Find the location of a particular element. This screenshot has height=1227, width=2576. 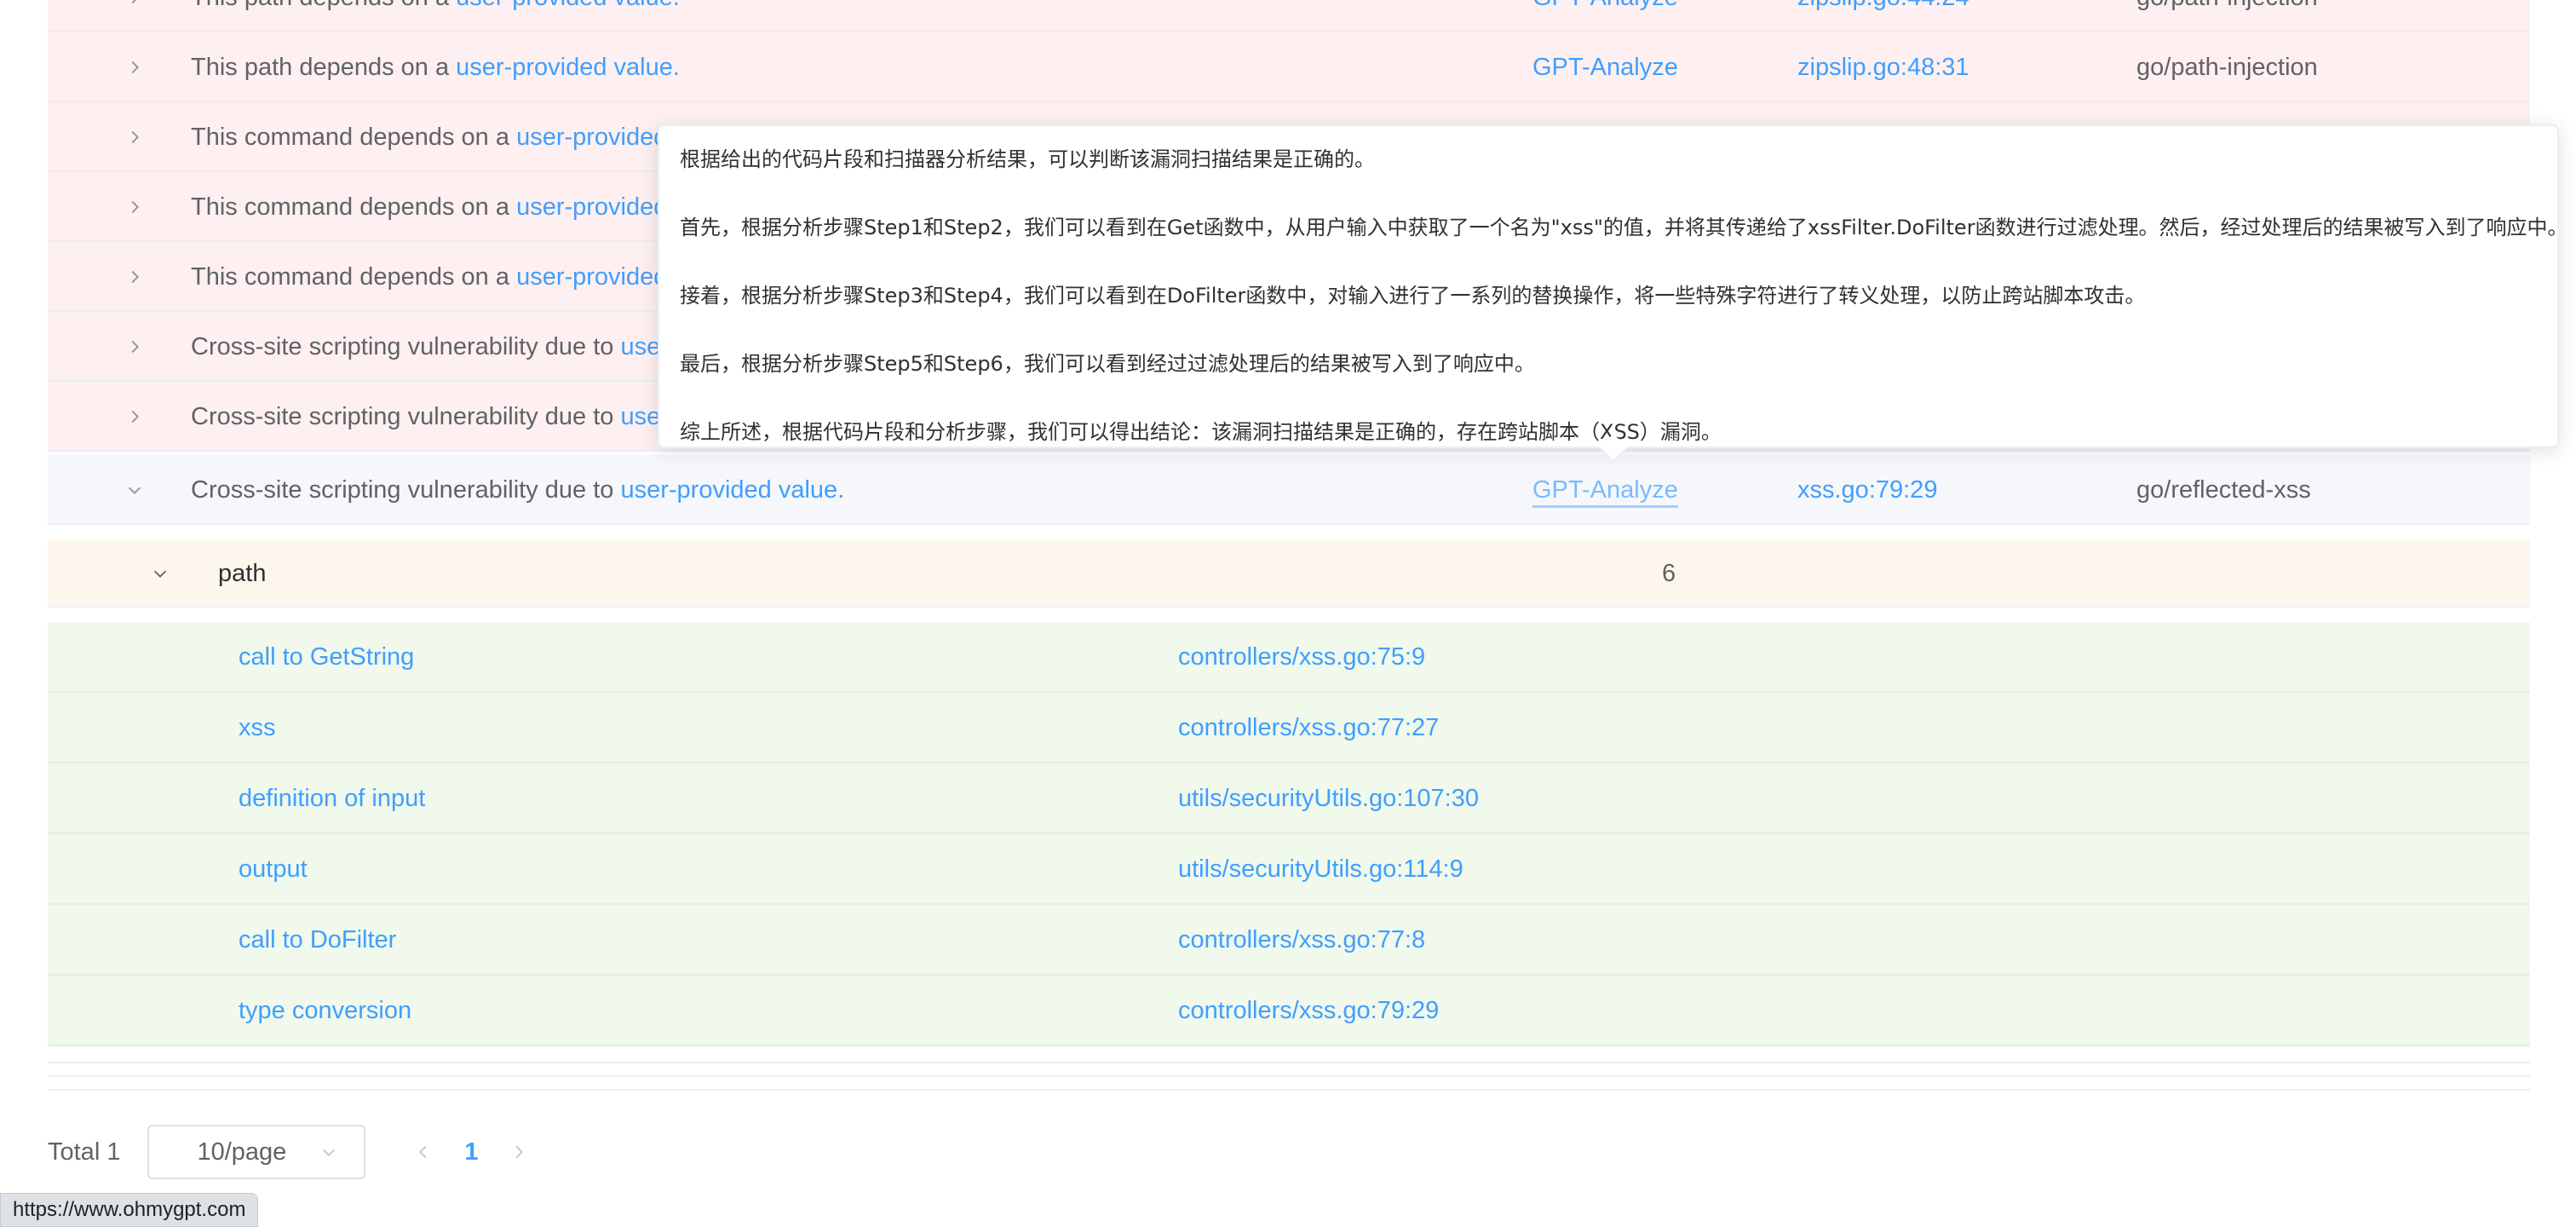

tooltip-line: 根据给出的代码片段和扫描器分析结果，可以判断该漏洞扫描结果是正确的。 is located at coordinates (1028, 159).